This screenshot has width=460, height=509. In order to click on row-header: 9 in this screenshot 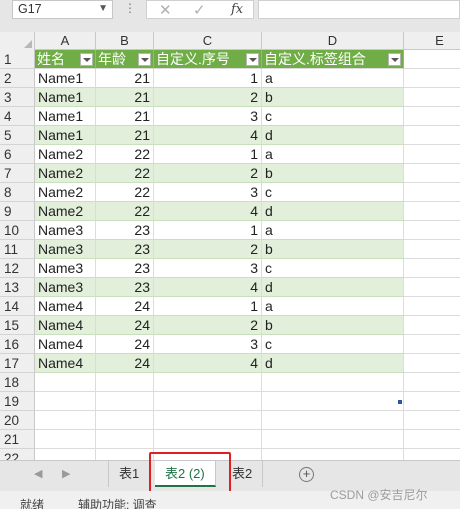, I will do `click(17, 211)`.